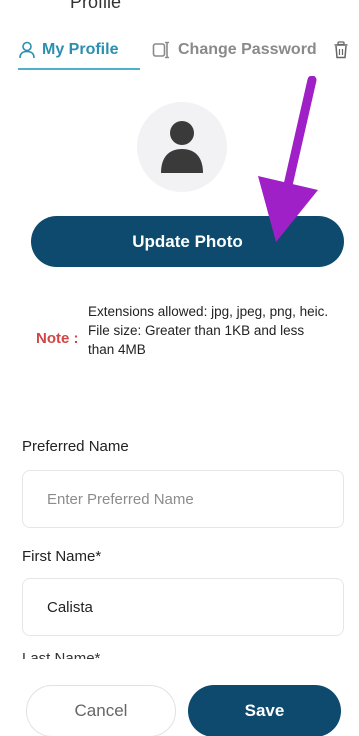 This screenshot has height=736, width=359. What do you see at coordinates (183, 499) in the screenshot?
I see `preferred-name-input` at bounding box center [183, 499].